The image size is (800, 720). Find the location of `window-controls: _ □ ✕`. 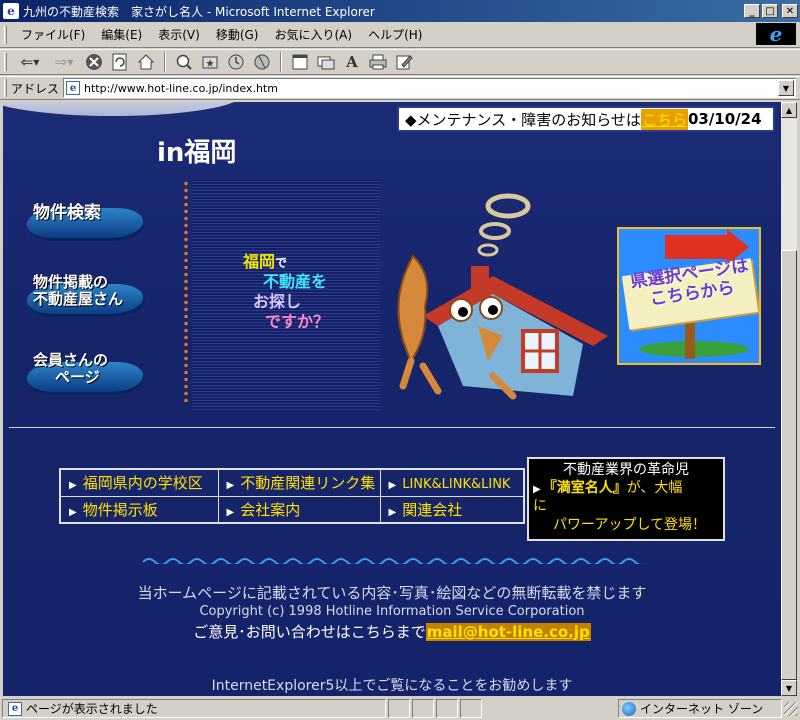

window-controls: _ □ ✕ is located at coordinates (771, 11).